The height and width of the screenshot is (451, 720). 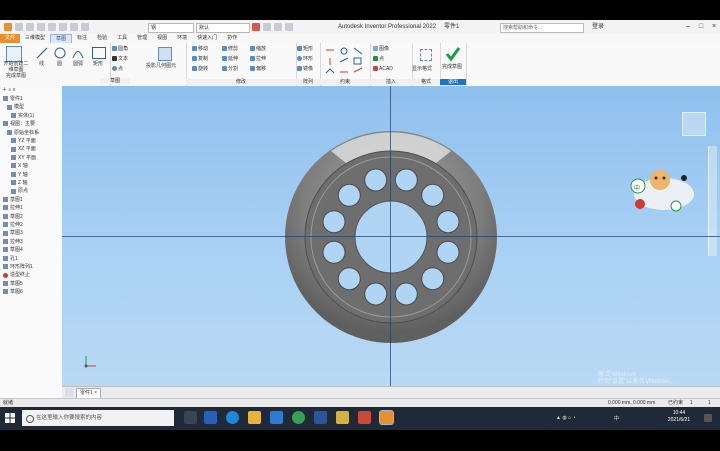 I want to click on tree-item: YZ 平面, so click(x=23, y=141).